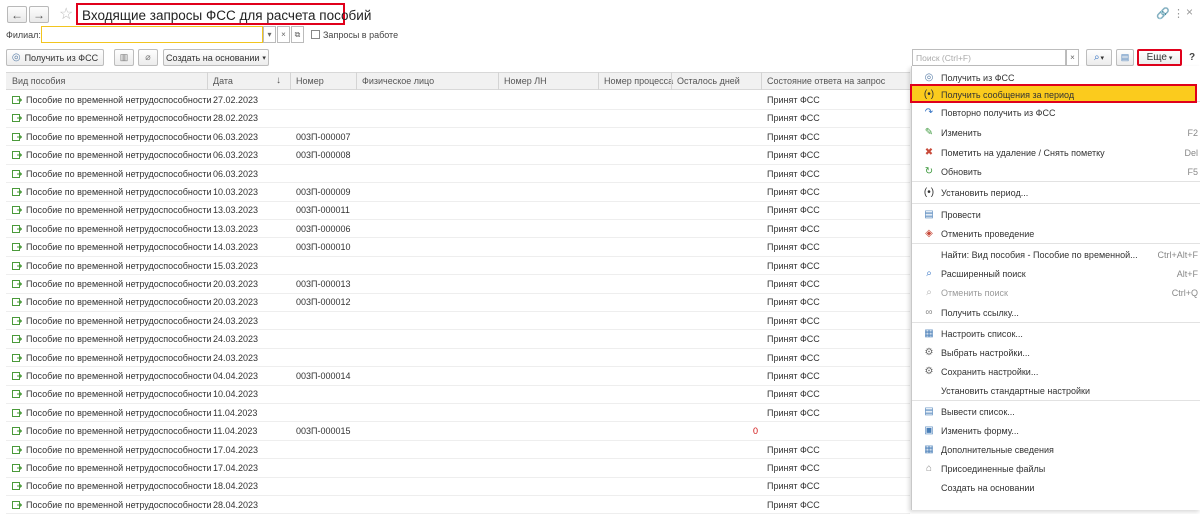  What do you see at coordinates (826, 81) in the screenshot?
I see `col-header-state: Состояние ответа на запрос` at bounding box center [826, 81].